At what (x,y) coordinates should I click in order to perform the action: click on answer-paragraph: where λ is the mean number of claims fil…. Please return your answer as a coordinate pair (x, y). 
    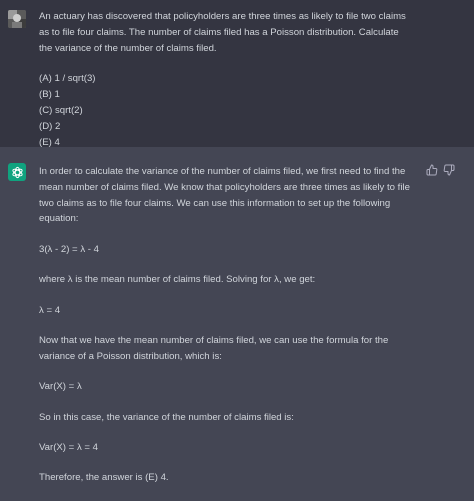
    Looking at the image, I should click on (177, 280).